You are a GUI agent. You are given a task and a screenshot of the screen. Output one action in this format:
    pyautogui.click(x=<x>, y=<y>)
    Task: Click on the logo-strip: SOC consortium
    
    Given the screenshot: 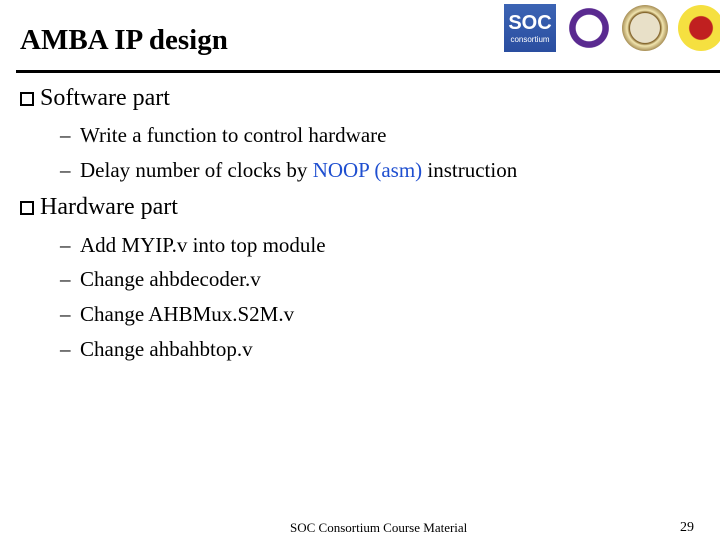 What is the action you would take?
    pyautogui.click(x=612, y=28)
    